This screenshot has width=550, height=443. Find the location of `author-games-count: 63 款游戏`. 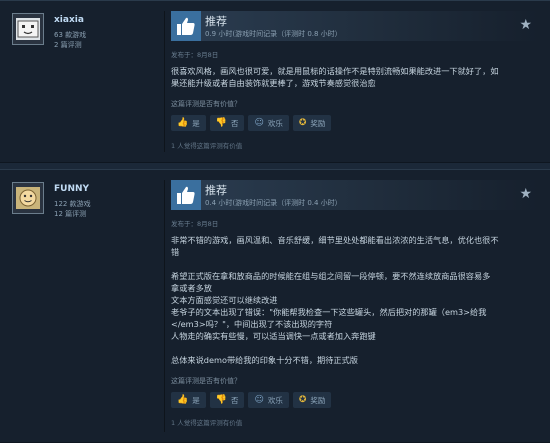

author-games-count: 63 款游戏 is located at coordinates (70, 35).